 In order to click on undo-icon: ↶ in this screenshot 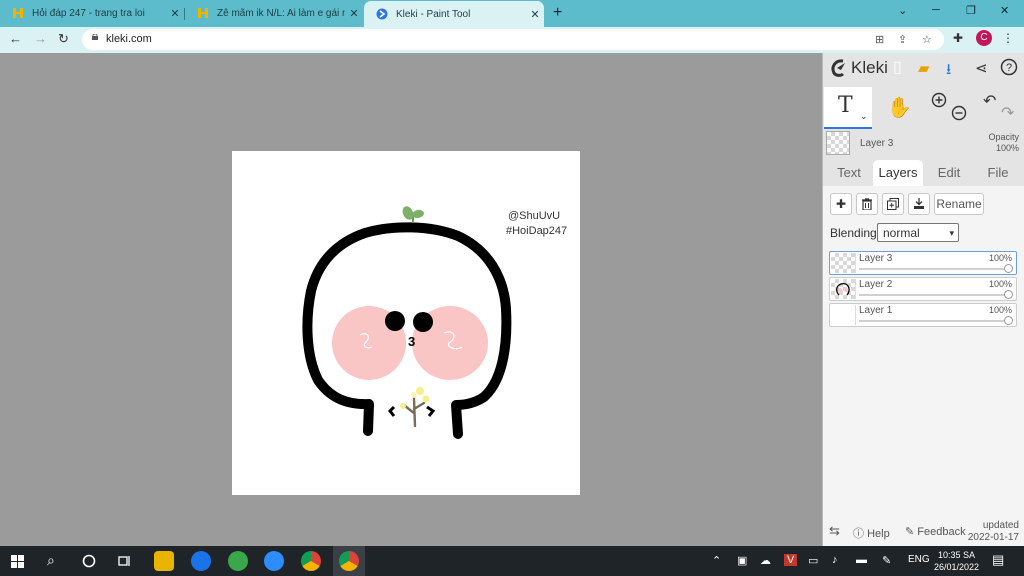, I will do `click(989, 101)`.